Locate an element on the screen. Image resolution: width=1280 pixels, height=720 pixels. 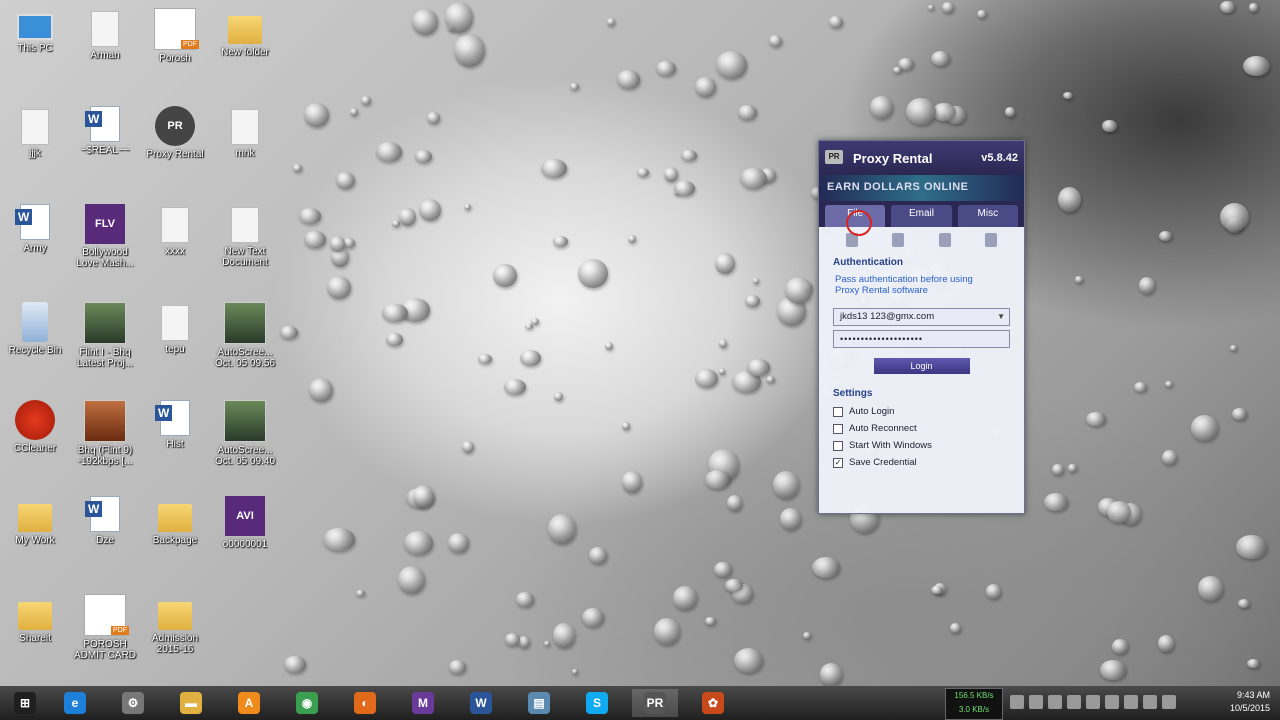
desktop-icon: New Text Document is located at coordinates (245, 236).